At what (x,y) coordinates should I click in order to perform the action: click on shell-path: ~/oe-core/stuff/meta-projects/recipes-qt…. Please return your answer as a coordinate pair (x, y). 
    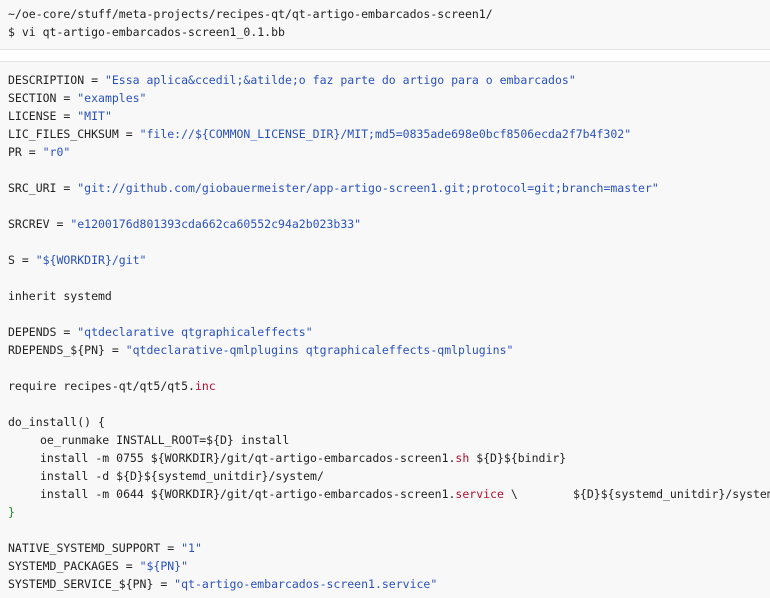
    Looking at the image, I should click on (250, 14).